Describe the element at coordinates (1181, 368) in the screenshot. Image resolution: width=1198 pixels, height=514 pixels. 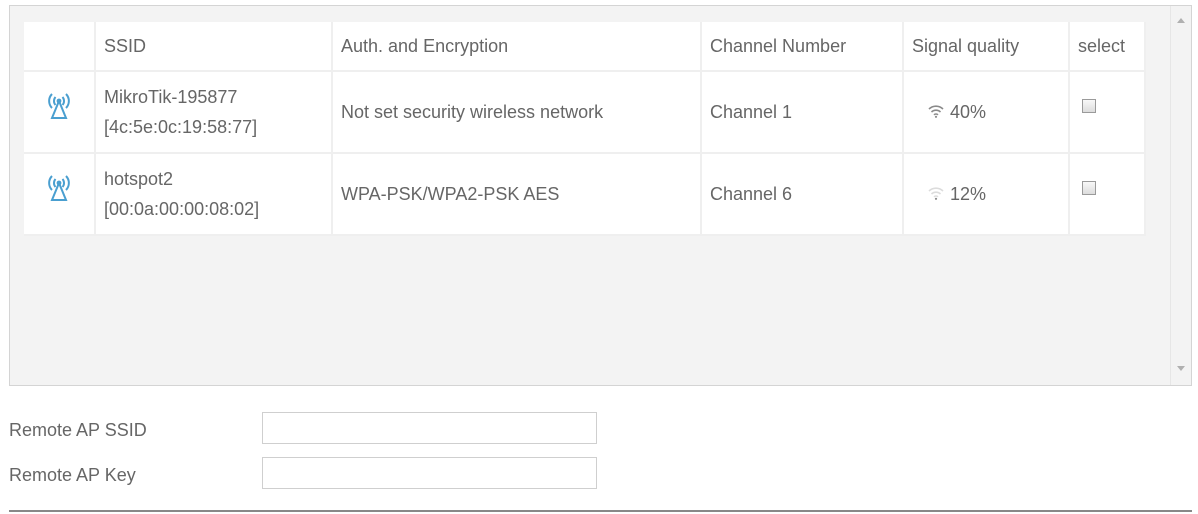
I see `scroll-down-arrow-icon` at that location.